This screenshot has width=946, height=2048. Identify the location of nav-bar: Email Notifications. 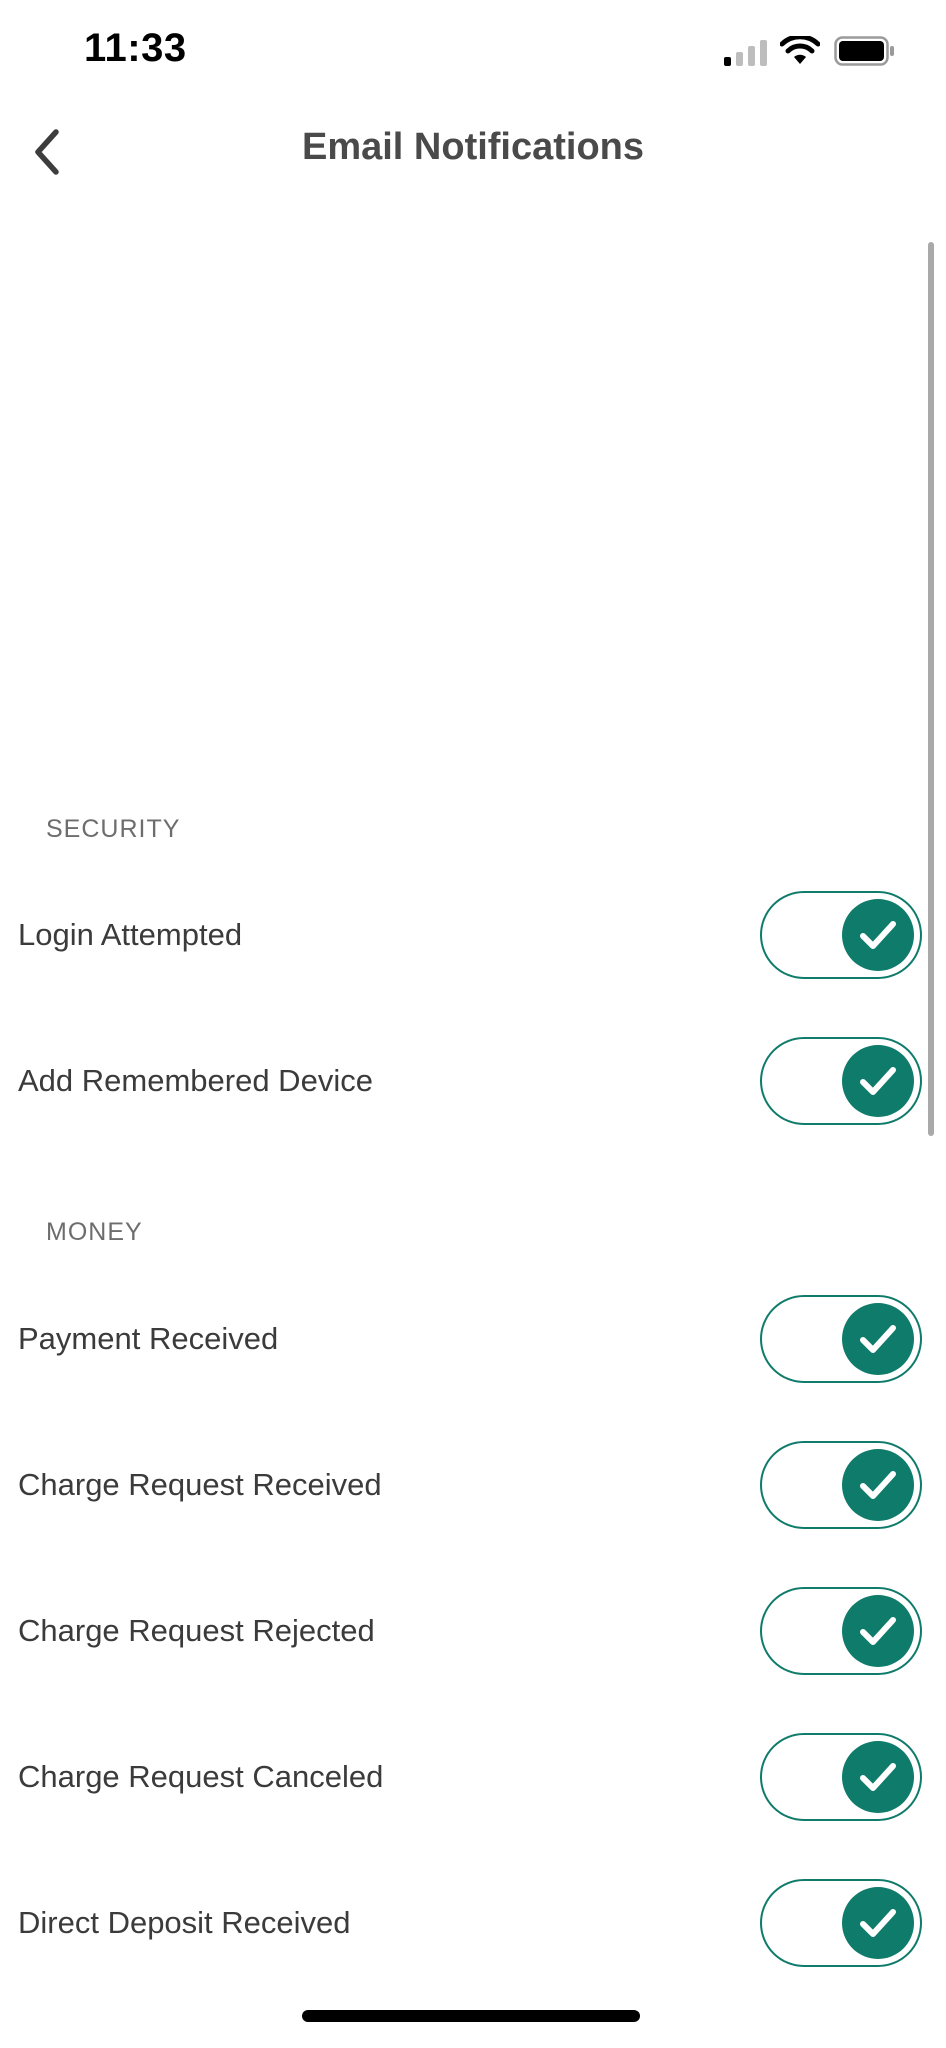
(473, 152).